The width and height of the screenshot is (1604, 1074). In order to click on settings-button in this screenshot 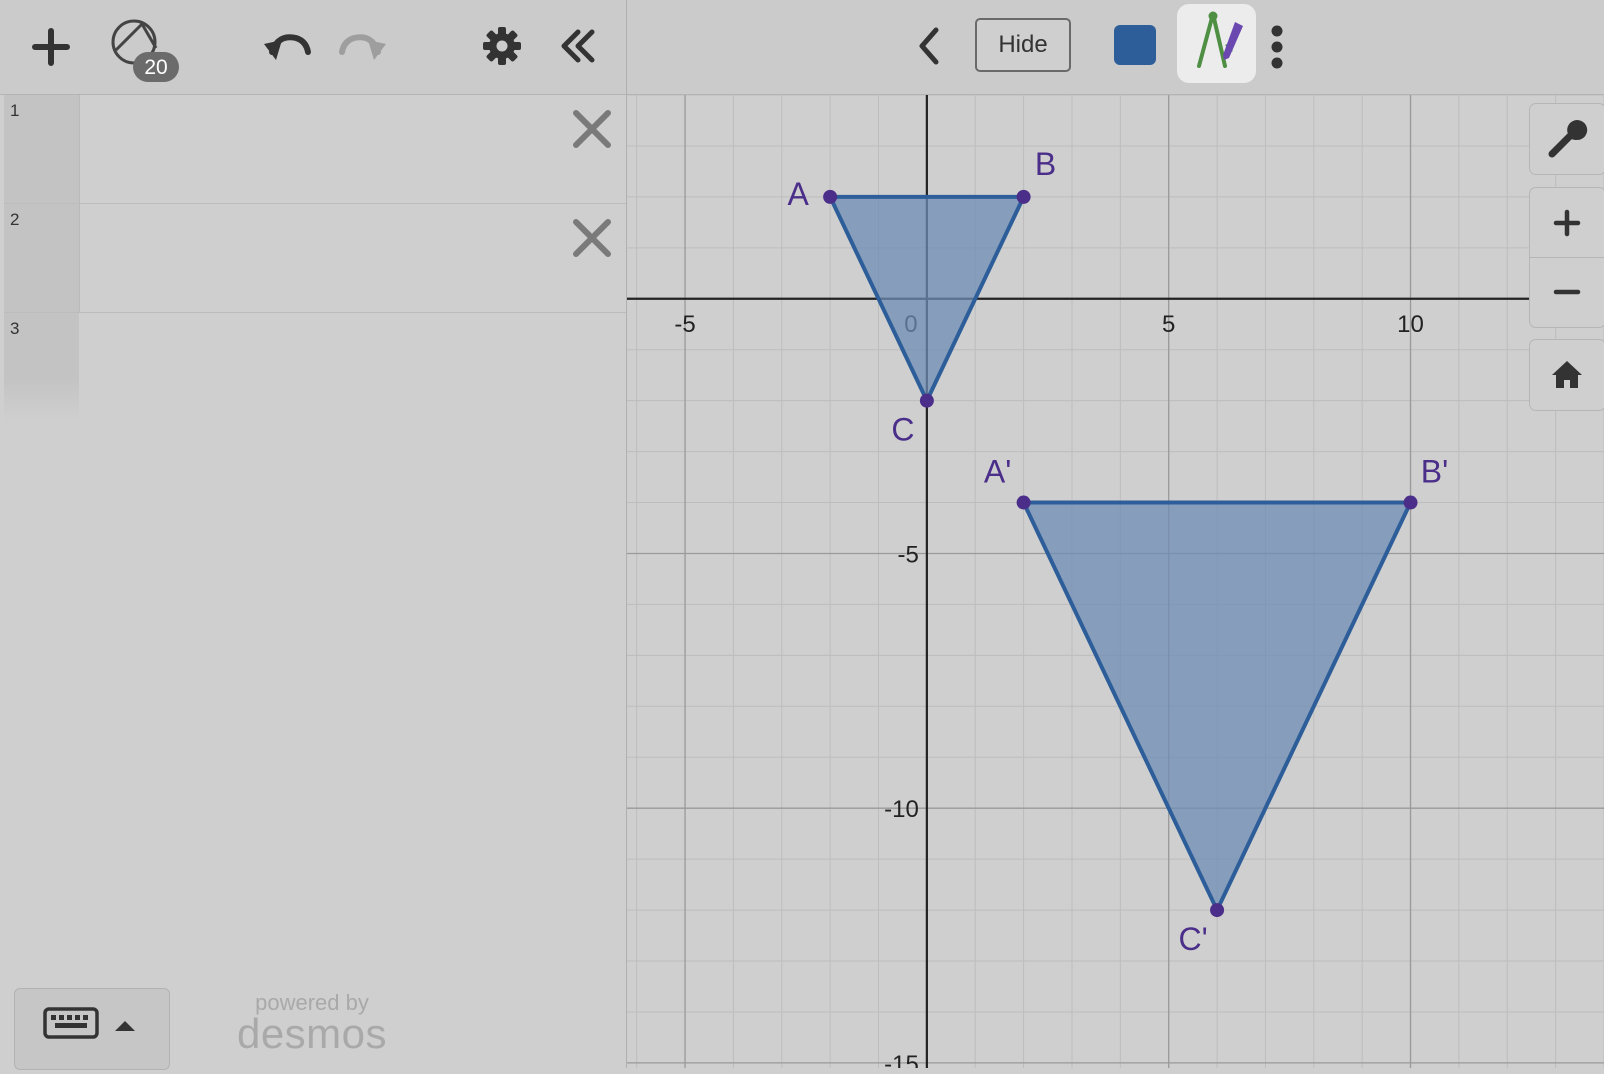, I will do `click(502, 46)`.